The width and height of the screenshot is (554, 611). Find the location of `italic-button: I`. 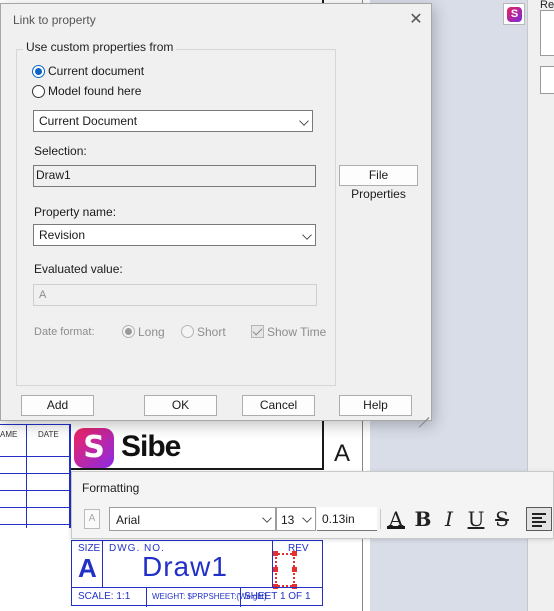

italic-button: I is located at coordinates (449, 519).